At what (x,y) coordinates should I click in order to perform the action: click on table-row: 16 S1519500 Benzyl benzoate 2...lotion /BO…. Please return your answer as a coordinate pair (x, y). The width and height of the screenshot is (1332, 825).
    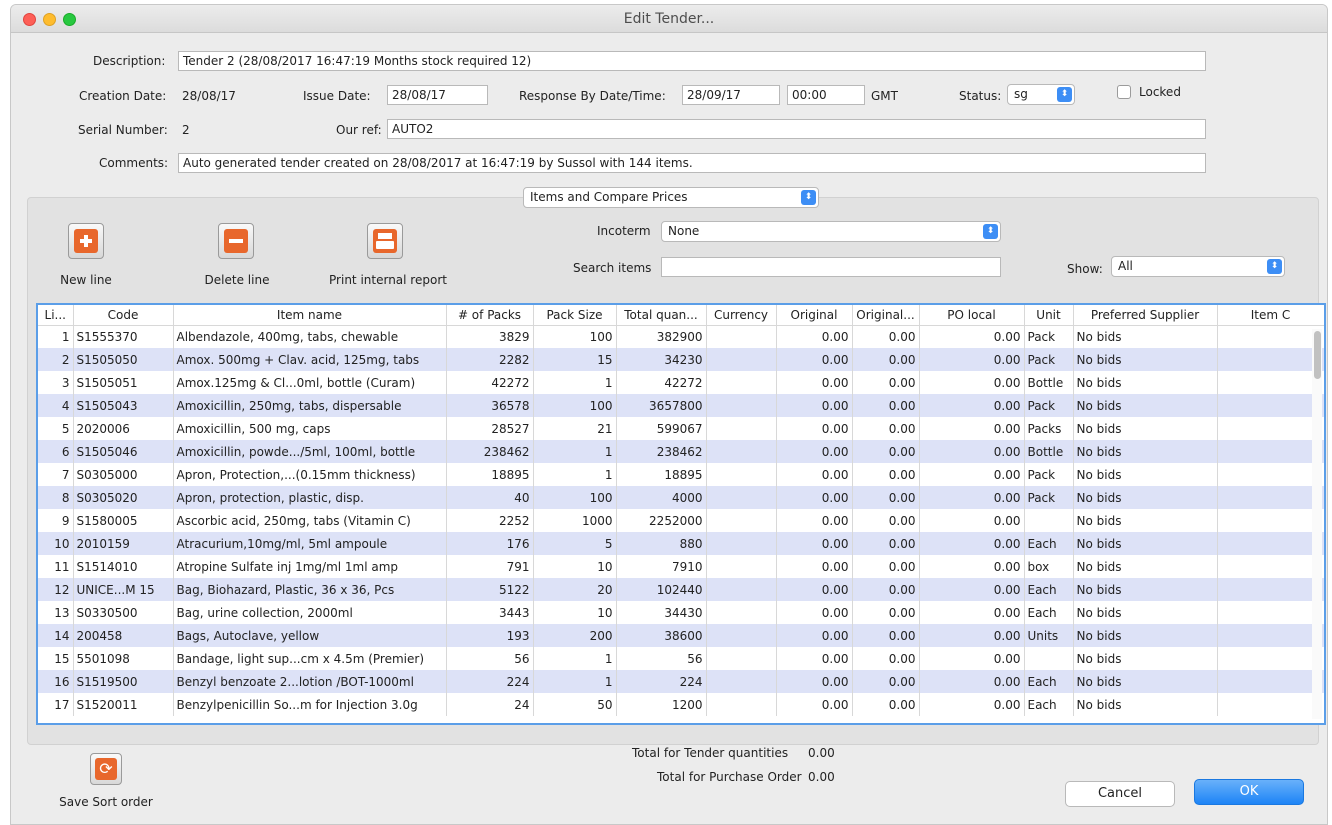
    Looking at the image, I should click on (681, 681).